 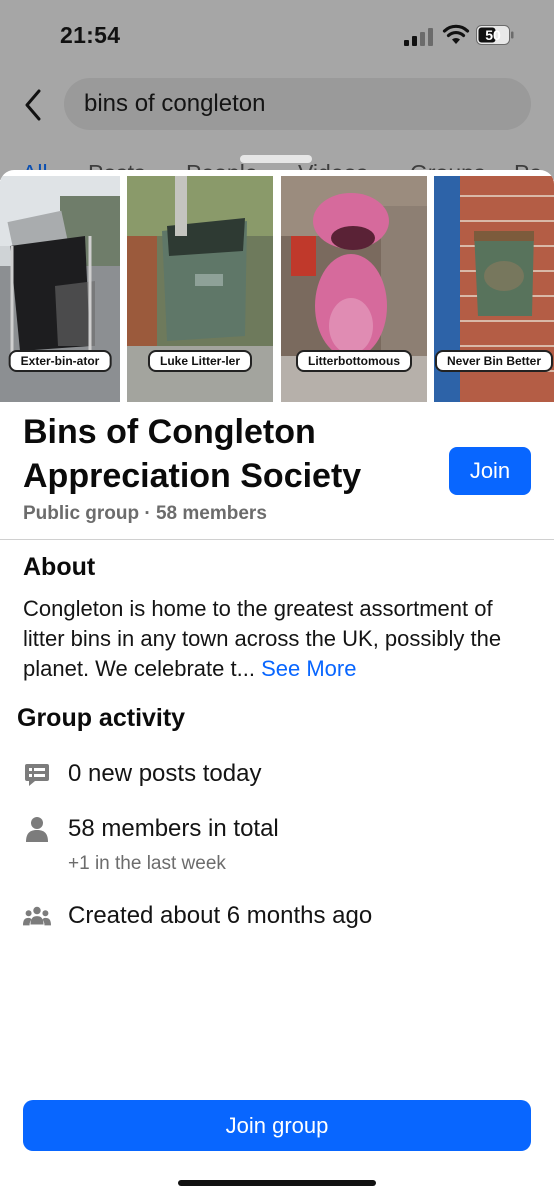 What do you see at coordinates (494, 289) in the screenshot?
I see `group-photo: Never Bin Better` at bounding box center [494, 289].